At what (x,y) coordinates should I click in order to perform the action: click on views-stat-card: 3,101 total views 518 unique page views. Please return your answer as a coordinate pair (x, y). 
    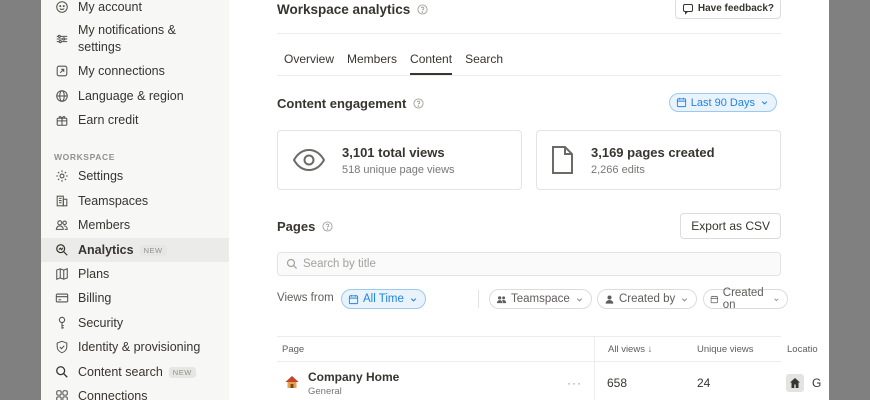
    Looking at the image, I should click on (399, 160).